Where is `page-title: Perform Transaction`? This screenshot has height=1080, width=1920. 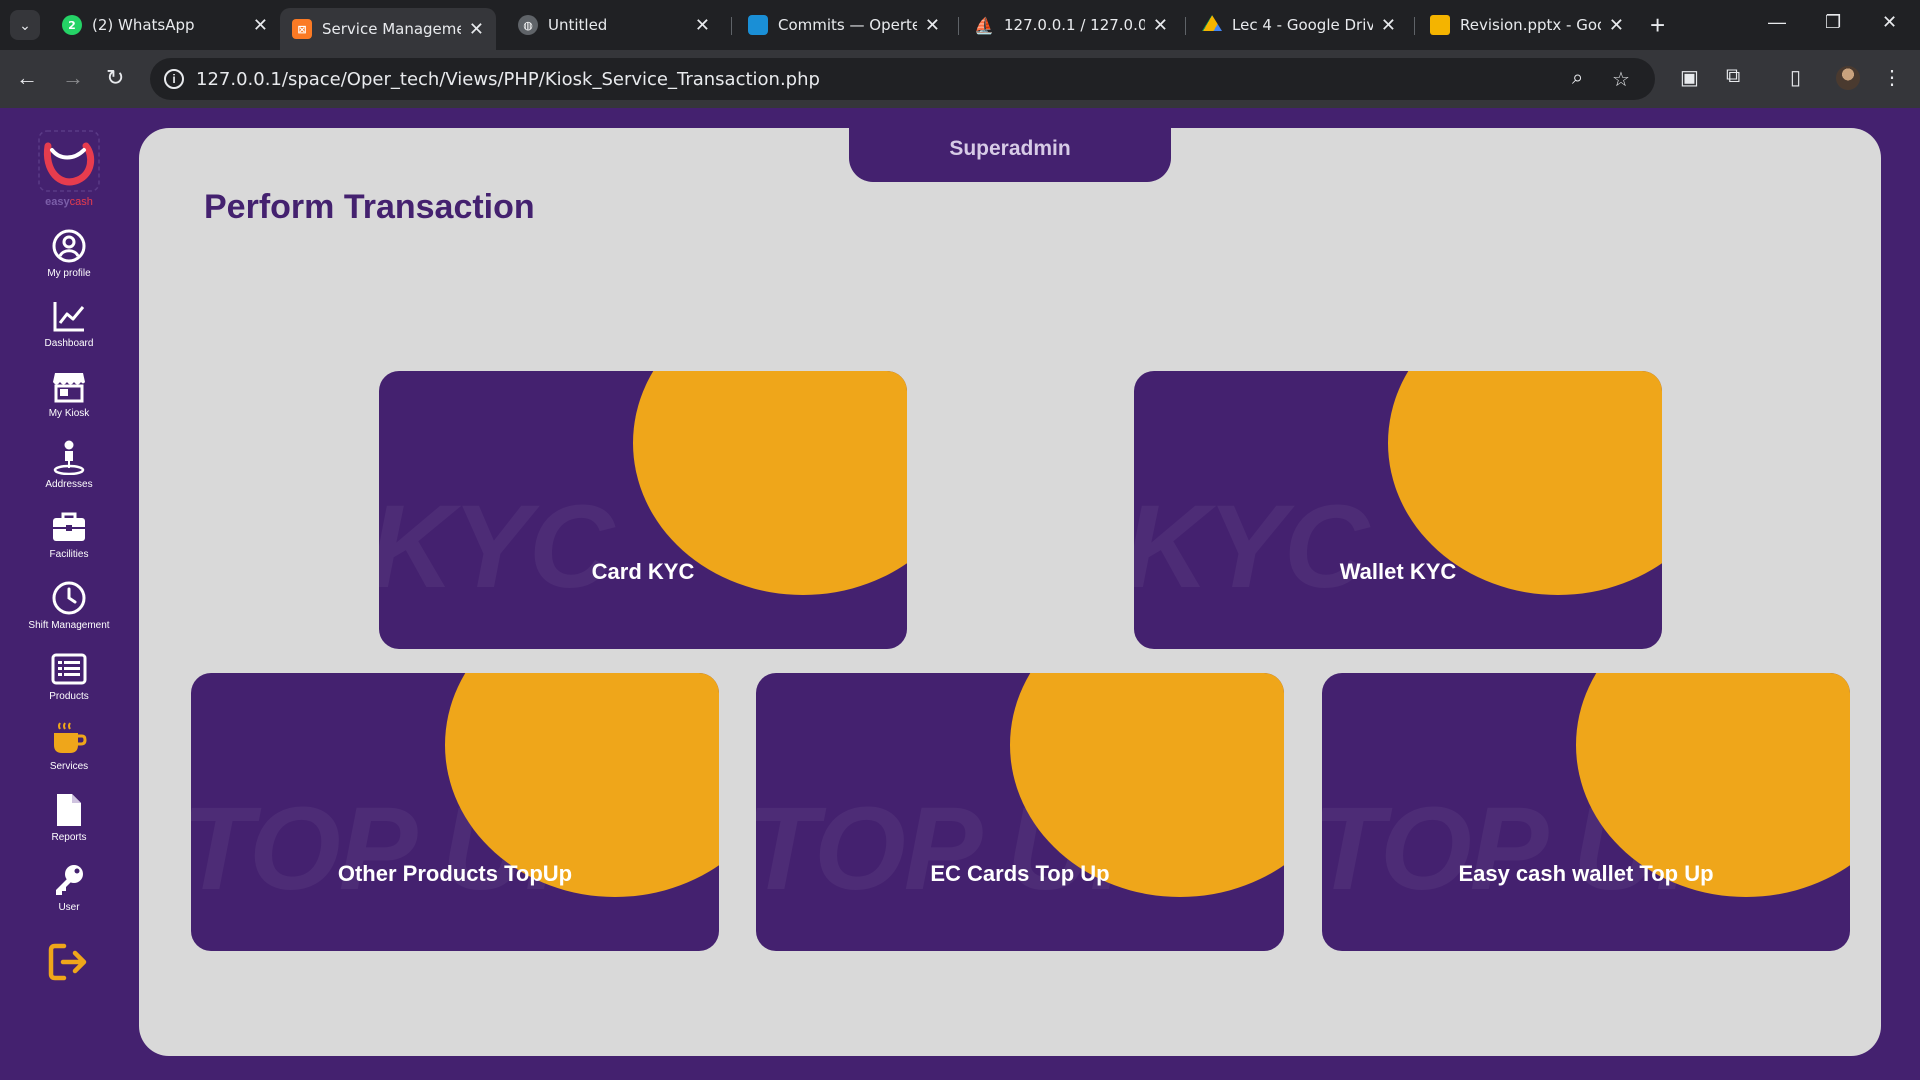
page-title: Perform Transaction is located at coordinates (369, 207).